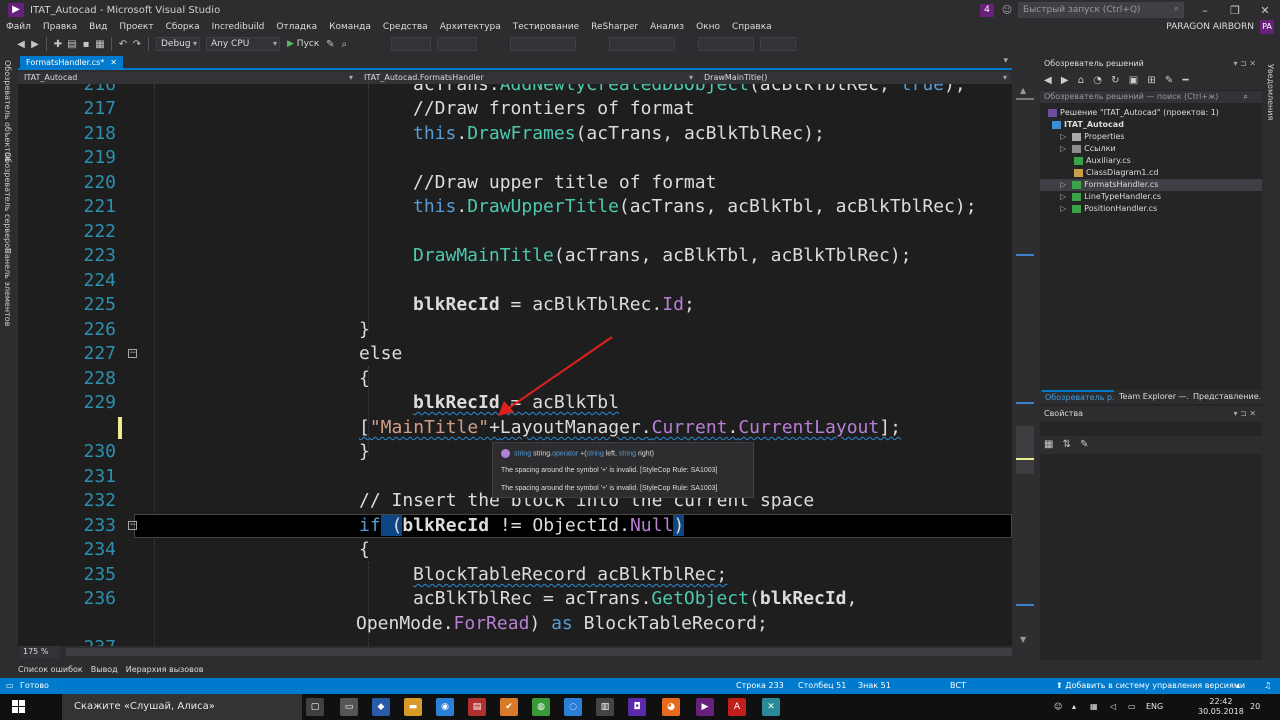  What do you see at coordinates (18, 27) in the screenshot?
I see `menu-file: Файл` at bounding box center [18, 27].